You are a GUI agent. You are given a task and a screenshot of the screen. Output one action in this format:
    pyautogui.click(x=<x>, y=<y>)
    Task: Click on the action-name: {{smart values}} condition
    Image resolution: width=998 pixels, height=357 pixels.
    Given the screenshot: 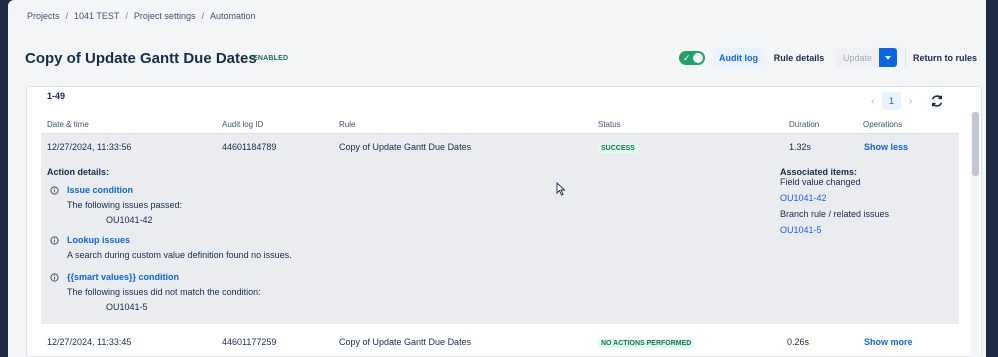 What is the action you would take?
    pyautogui.click(x=123, y=277)
    